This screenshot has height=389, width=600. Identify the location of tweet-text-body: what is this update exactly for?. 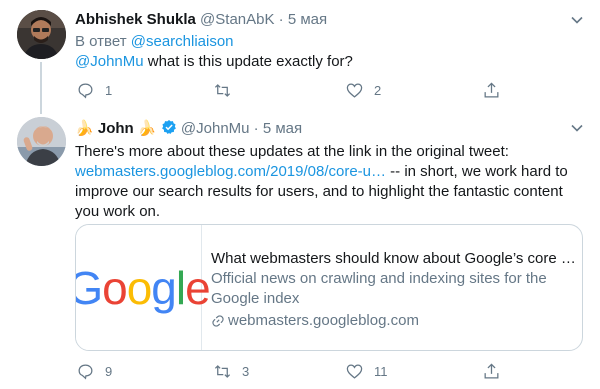
(248, 61).